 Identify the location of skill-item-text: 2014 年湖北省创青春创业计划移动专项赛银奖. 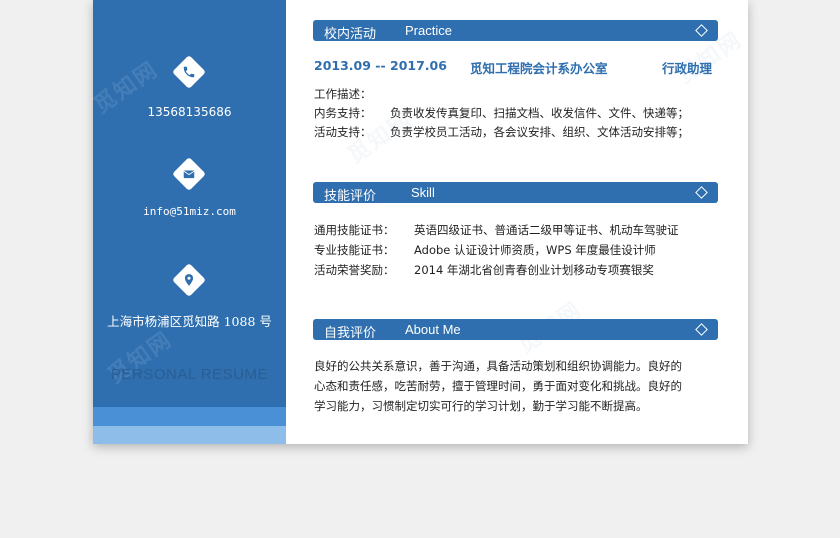
(534, 270).